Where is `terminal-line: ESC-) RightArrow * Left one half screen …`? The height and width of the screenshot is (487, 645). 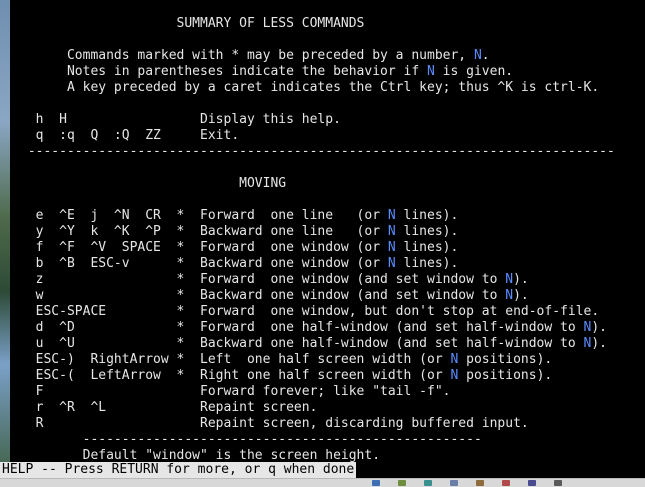 terminal-line: ESC-) RightArrow * Left one half screen … is located at coordinates (286, 360).